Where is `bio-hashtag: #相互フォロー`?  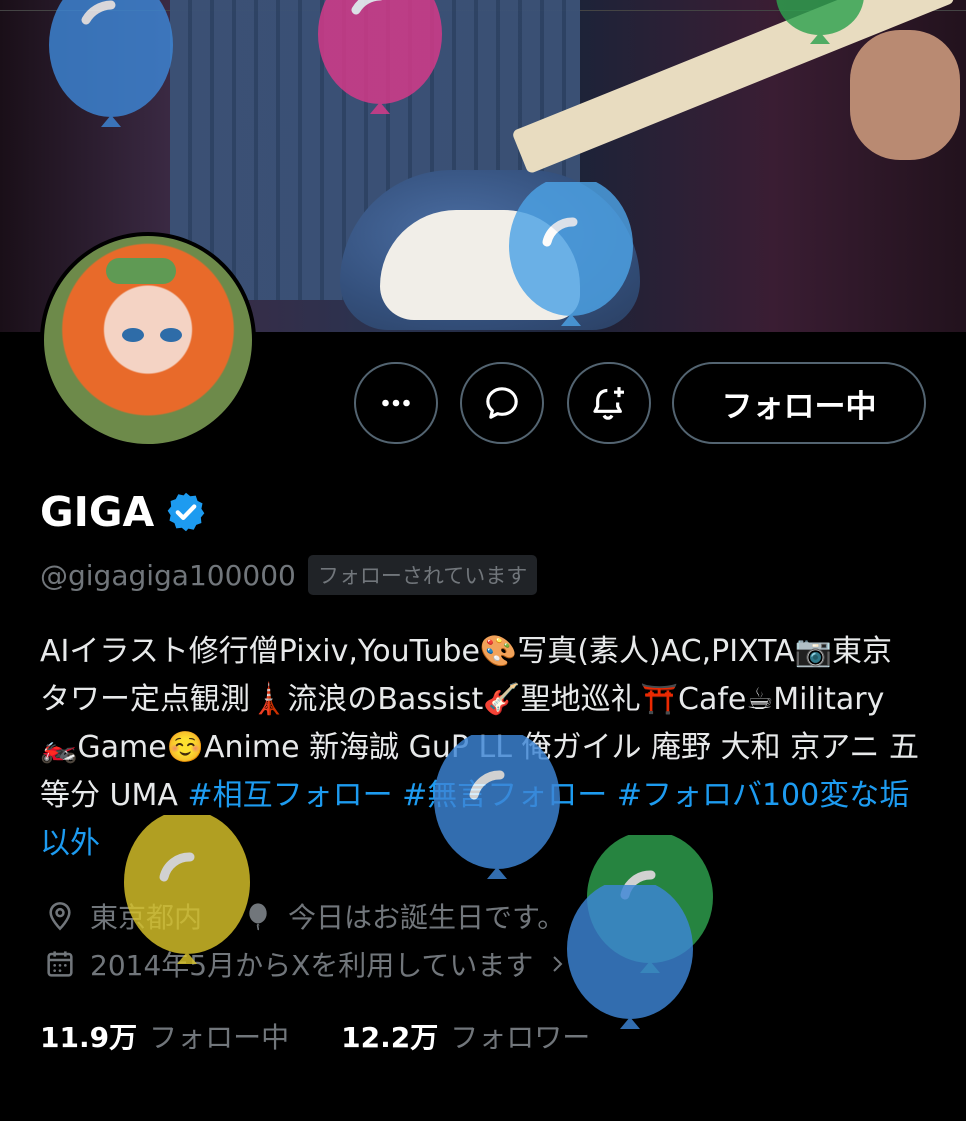 bio-hashtag: #相互フォロー is located at coordinates (289, 795).